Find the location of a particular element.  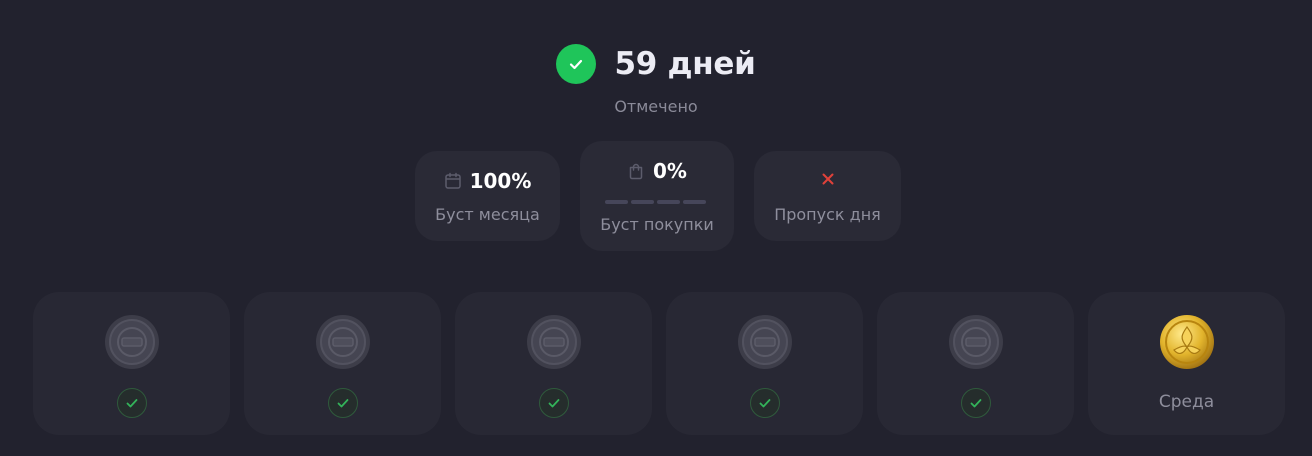

streak-header: 59 дней is located at coordinates (656, 64).